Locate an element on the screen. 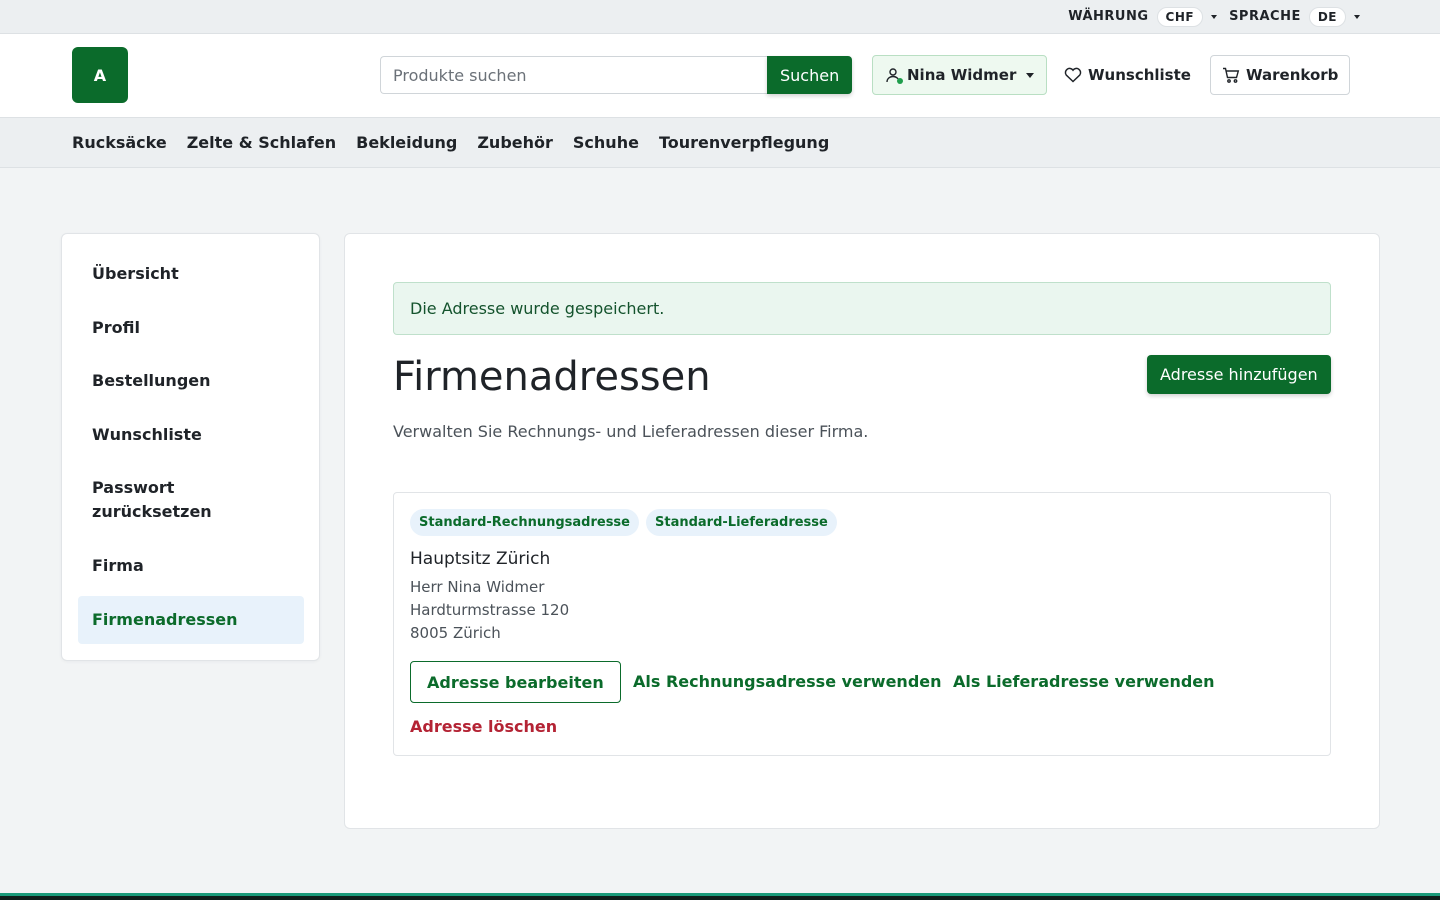 The width and height of the screenshot is (1440, 900). utility-bar: WÄHRUNG CHF SPRACHE DE is located at coordinates (720, 17).